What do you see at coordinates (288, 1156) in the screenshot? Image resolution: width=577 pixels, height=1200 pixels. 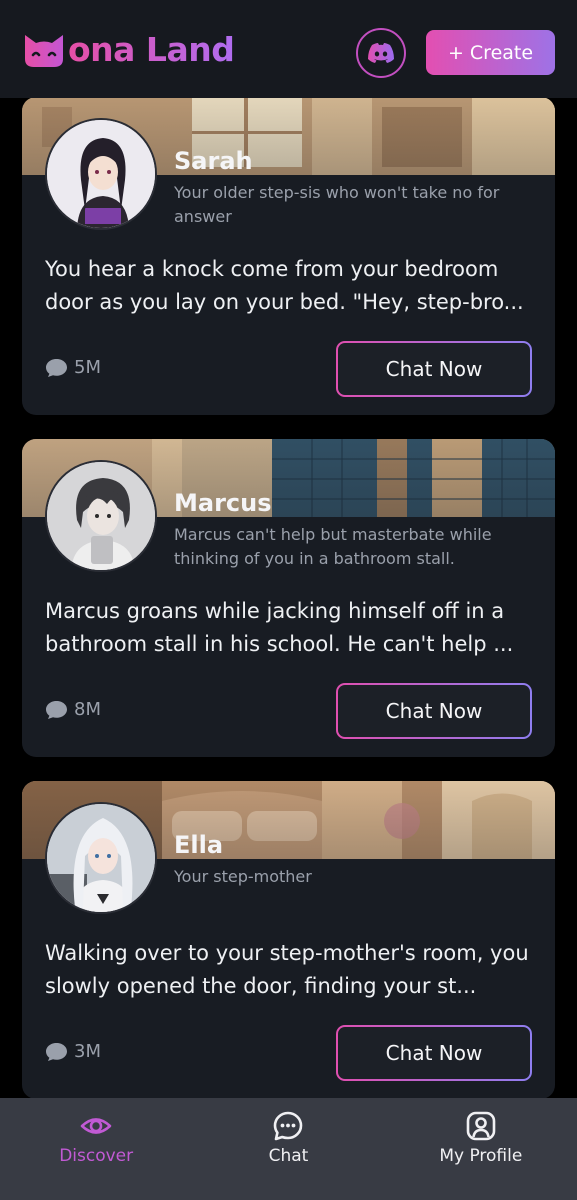 I see `nav-chat-label: Chat` at bounding box center [288, 1156].